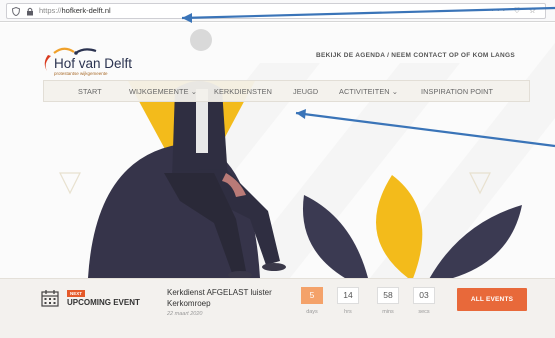 This screenshot has width=555, height=338. I want to click on site-logo: Hof van Delft protestantse wijkgemeente, so click(95, 61).